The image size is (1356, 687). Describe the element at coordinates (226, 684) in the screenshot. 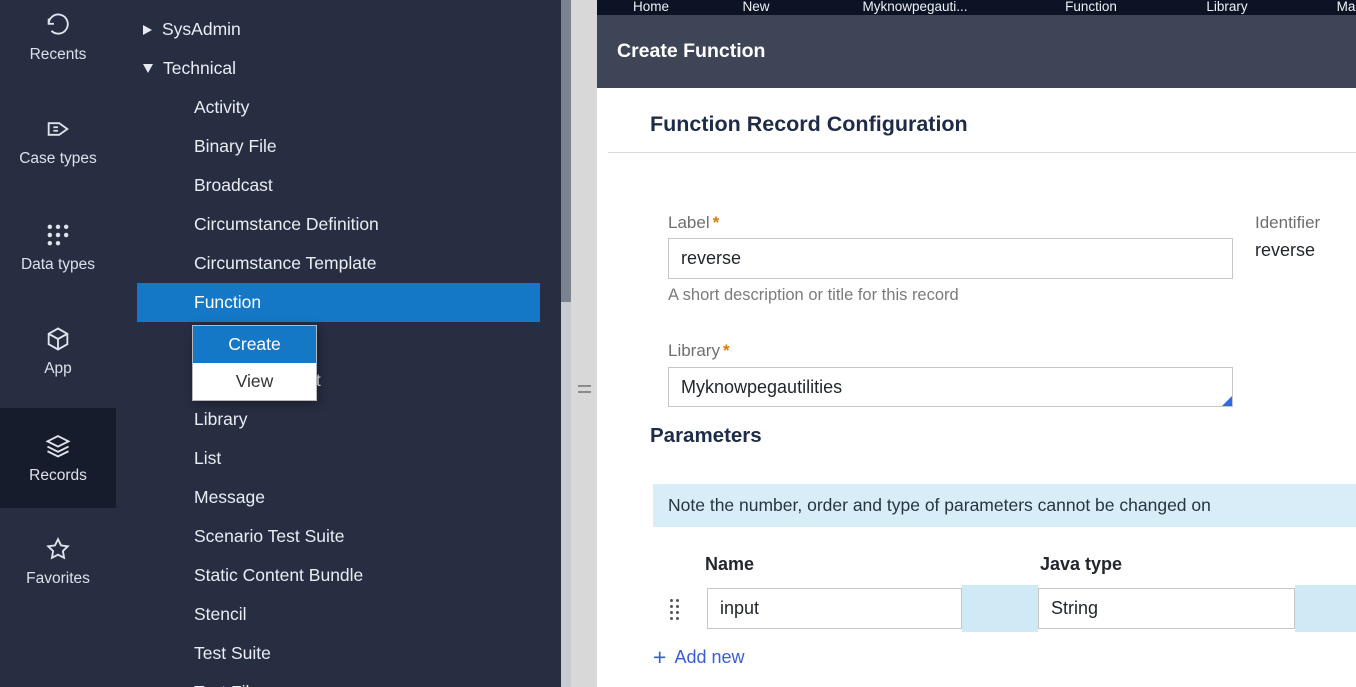

I see `tree-item-label: Text File` at that location.